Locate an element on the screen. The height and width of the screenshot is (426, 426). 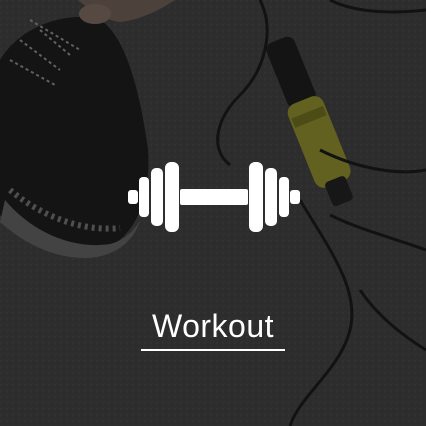
dumbbell-icon is located at coordinates (214, 197).